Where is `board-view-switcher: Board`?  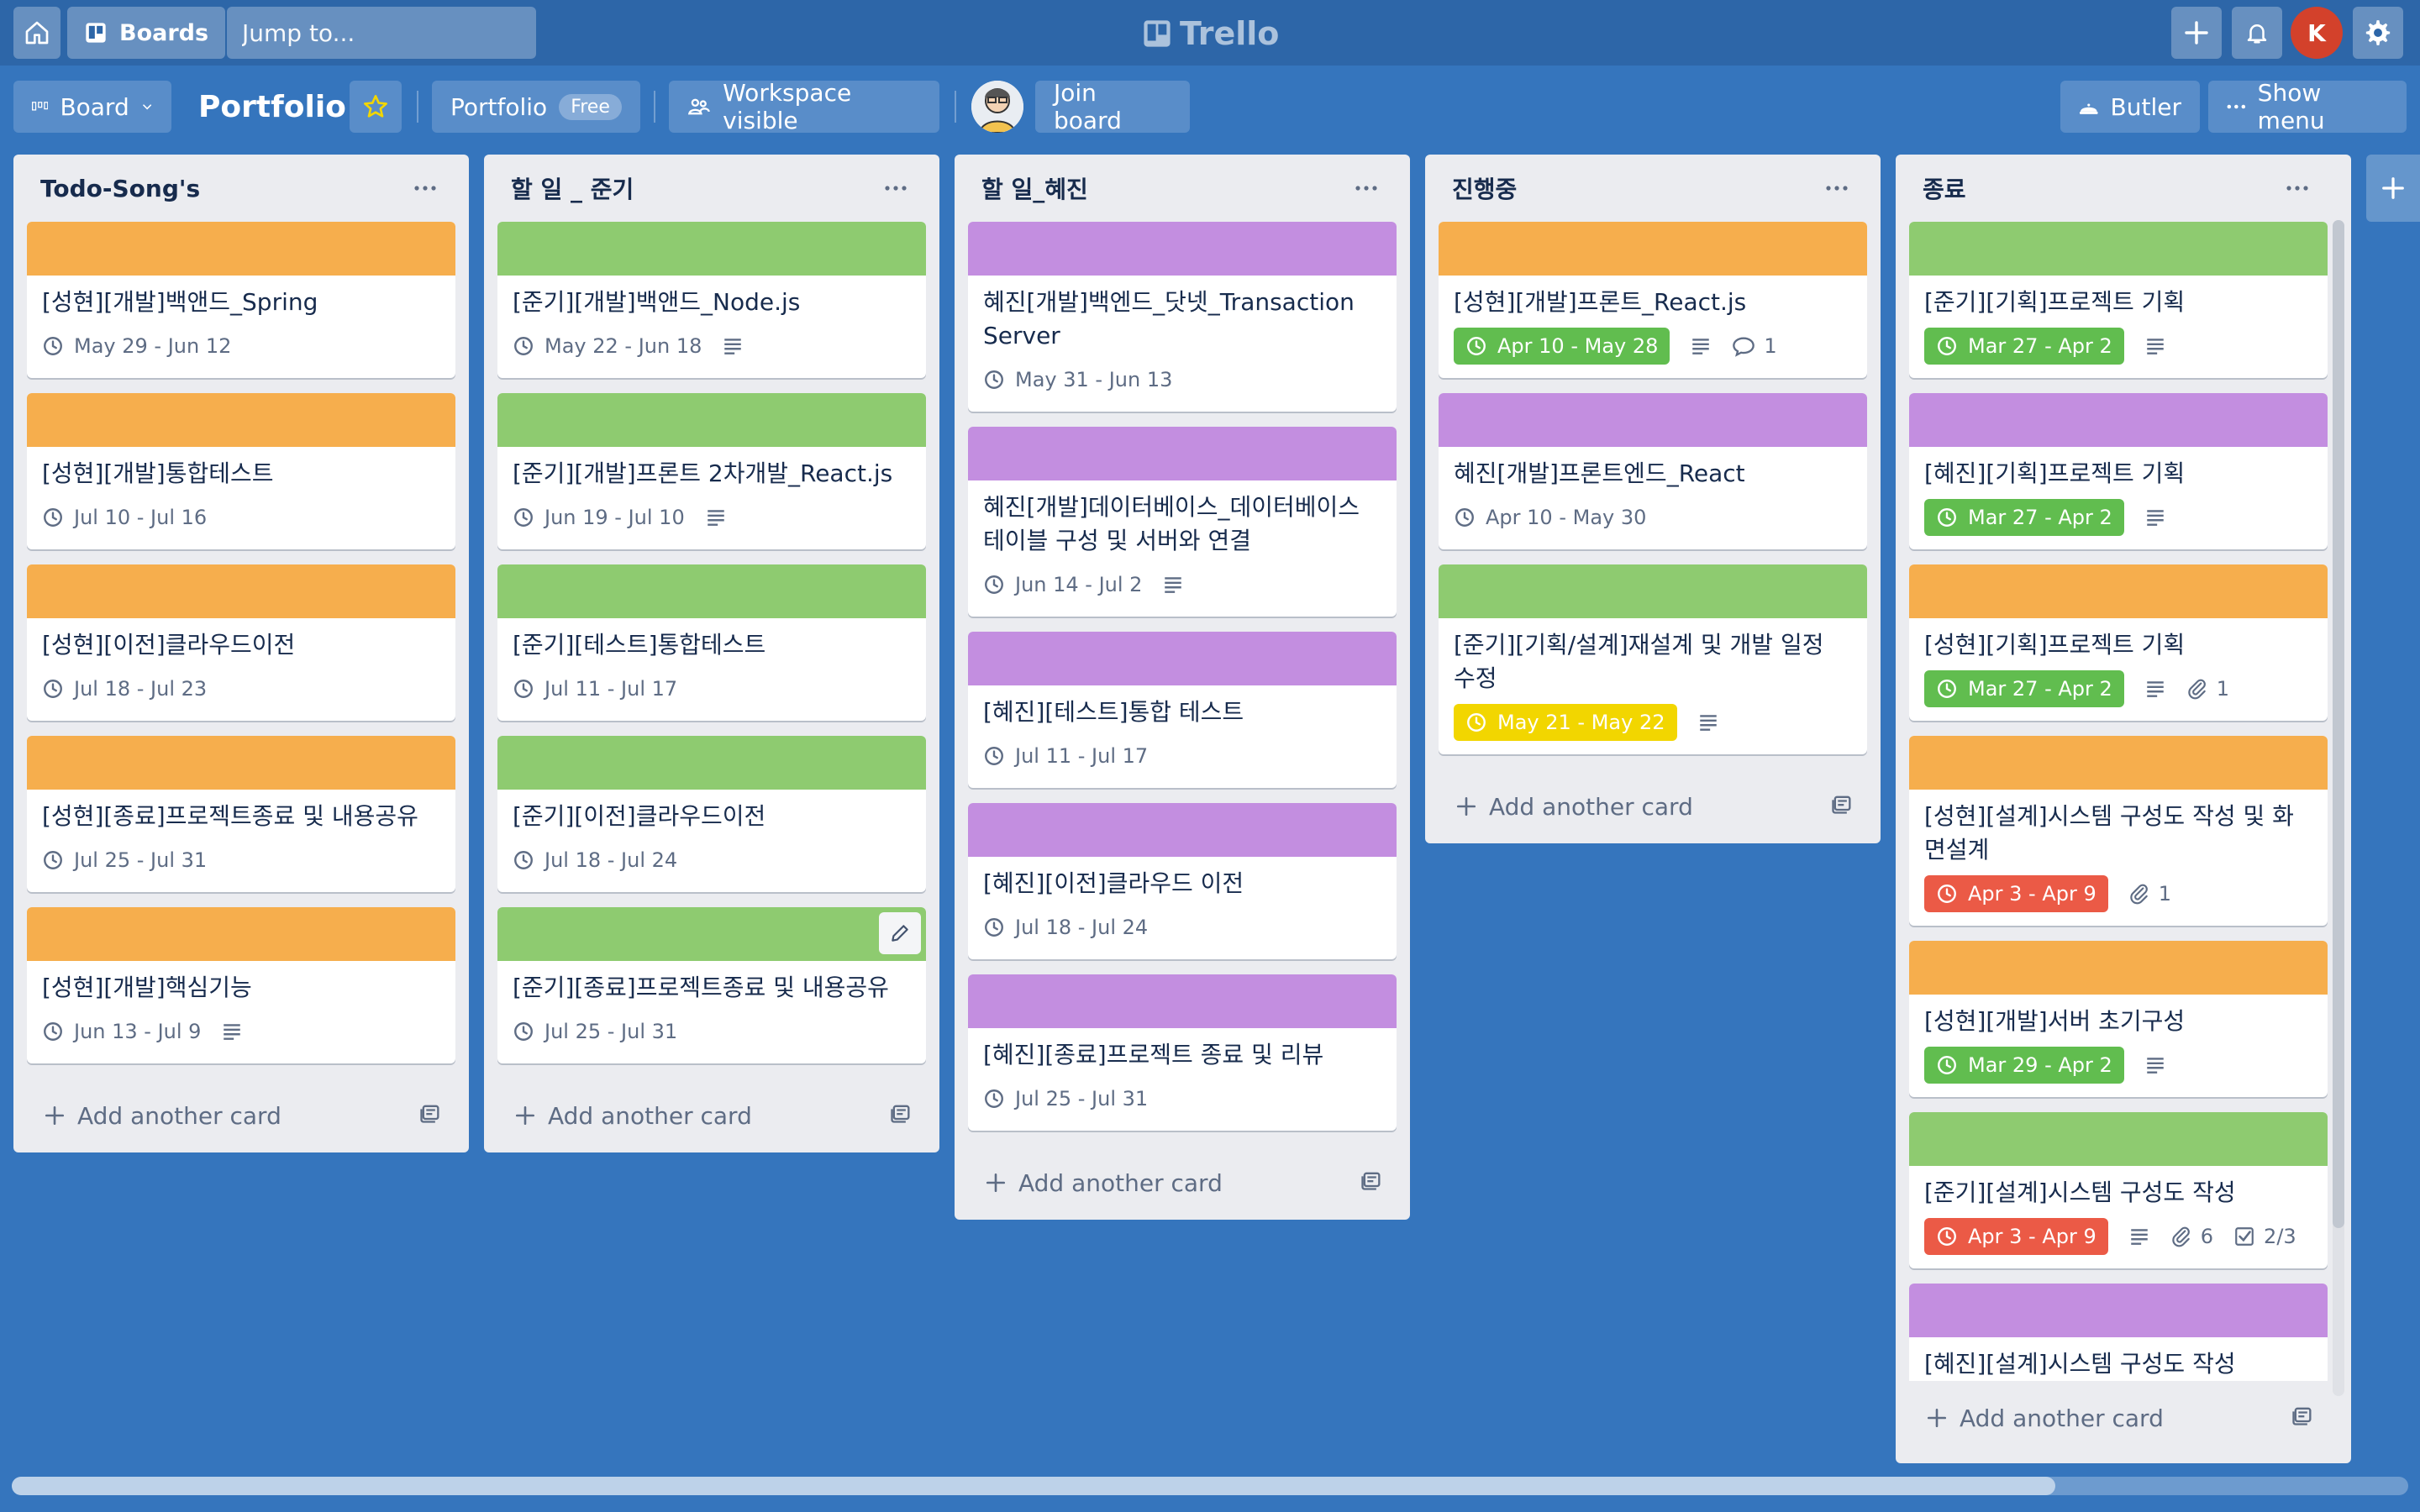
board-view-switcher: Board is located at coordinates (92, 107).